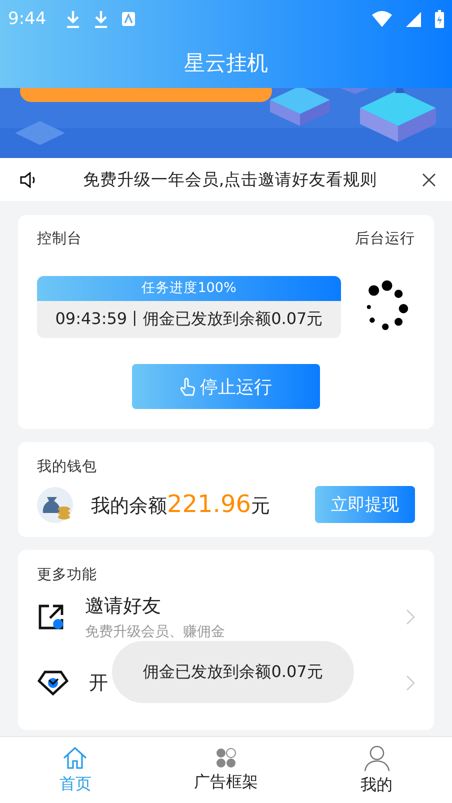 This screenshot has width=452, height=803. I want to click on toast-text: 佣金已发放到余额0.07元, so click(233, 672).